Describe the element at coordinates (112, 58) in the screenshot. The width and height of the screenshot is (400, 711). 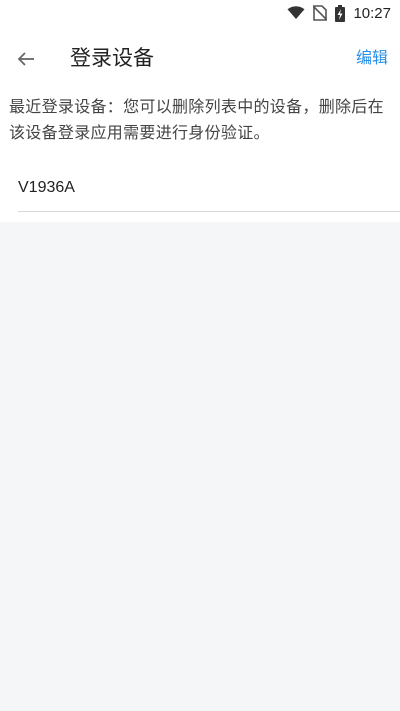
I see `page-title: 登录设备` at that location.